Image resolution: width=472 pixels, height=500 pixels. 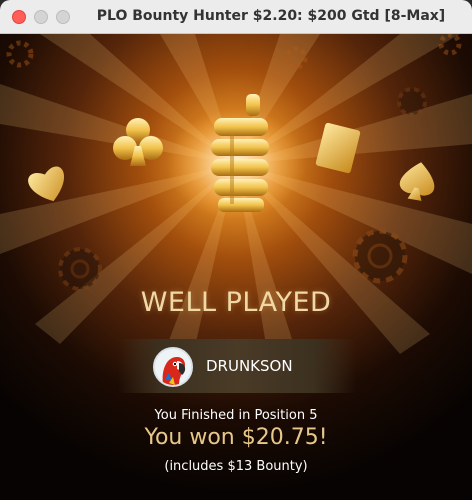 I want to click on result-heading: WELL PLAYED, so click(x=236, y=302).